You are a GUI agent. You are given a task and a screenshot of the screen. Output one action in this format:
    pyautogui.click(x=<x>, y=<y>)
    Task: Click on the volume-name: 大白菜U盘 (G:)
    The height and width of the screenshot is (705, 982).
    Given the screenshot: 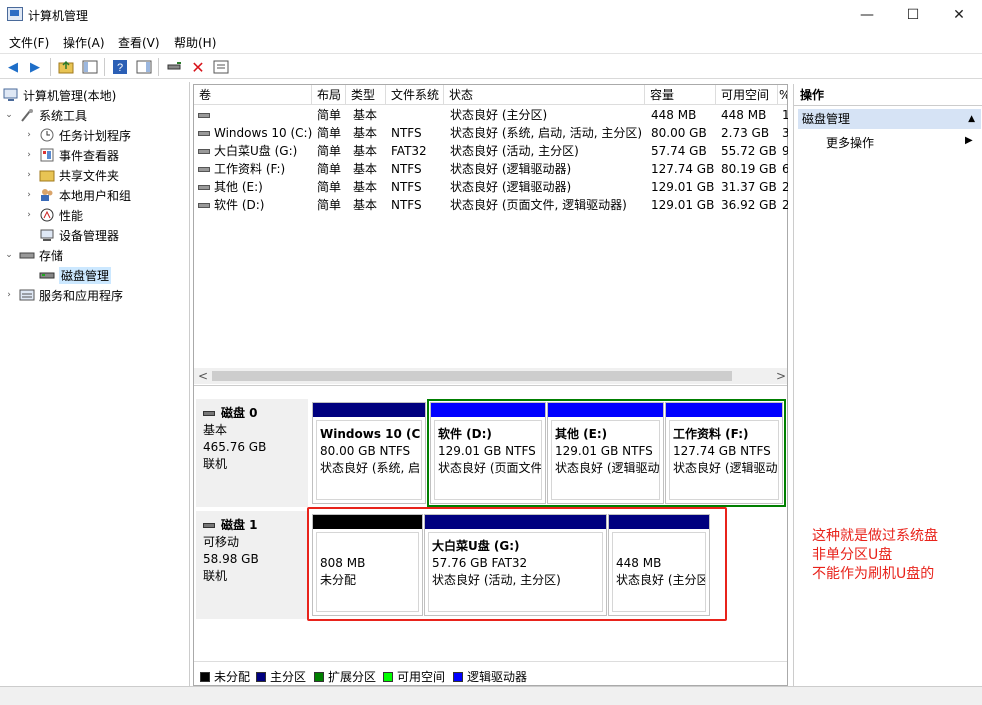 What is the action you would take?
    pyautogui.click(x=256, y=151)
    